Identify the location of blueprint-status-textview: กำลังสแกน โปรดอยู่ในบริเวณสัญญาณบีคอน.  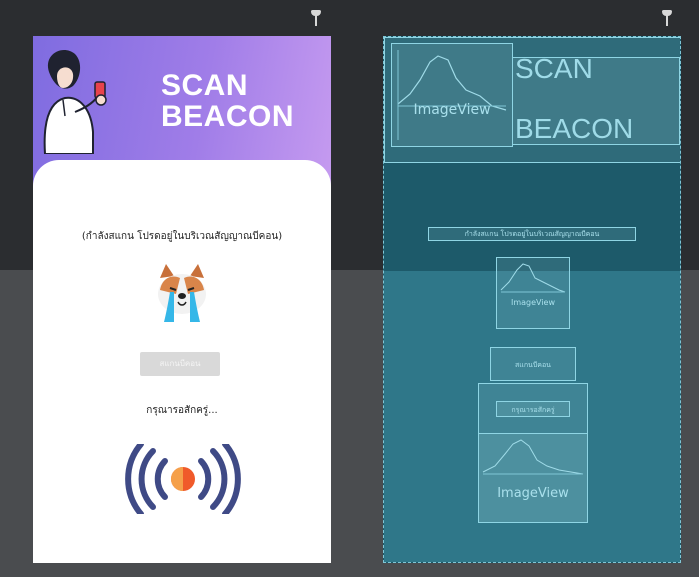
(532, 234).